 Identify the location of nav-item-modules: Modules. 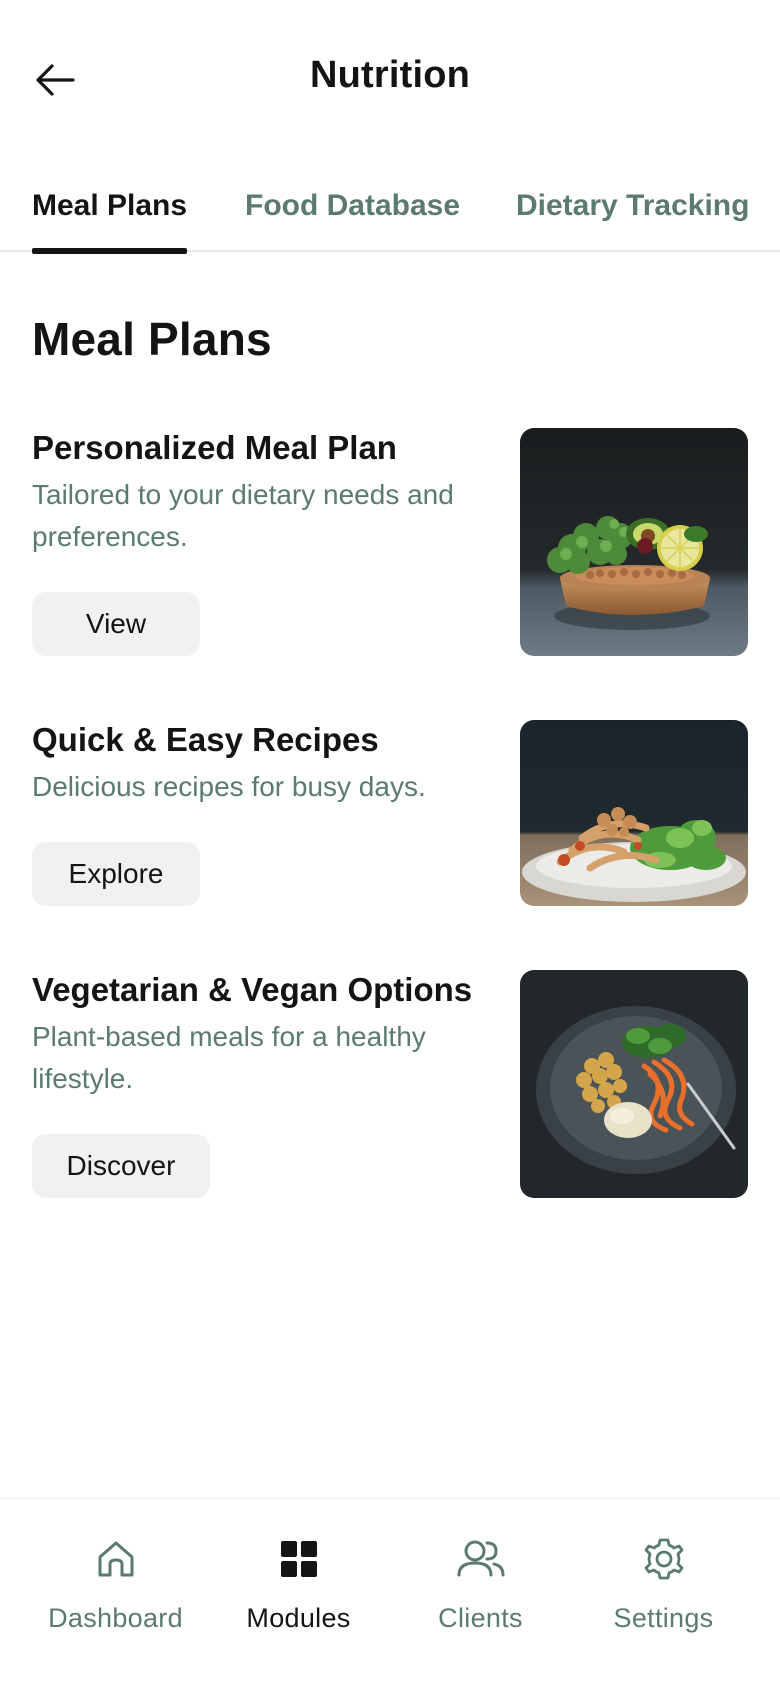
(298, 1593).